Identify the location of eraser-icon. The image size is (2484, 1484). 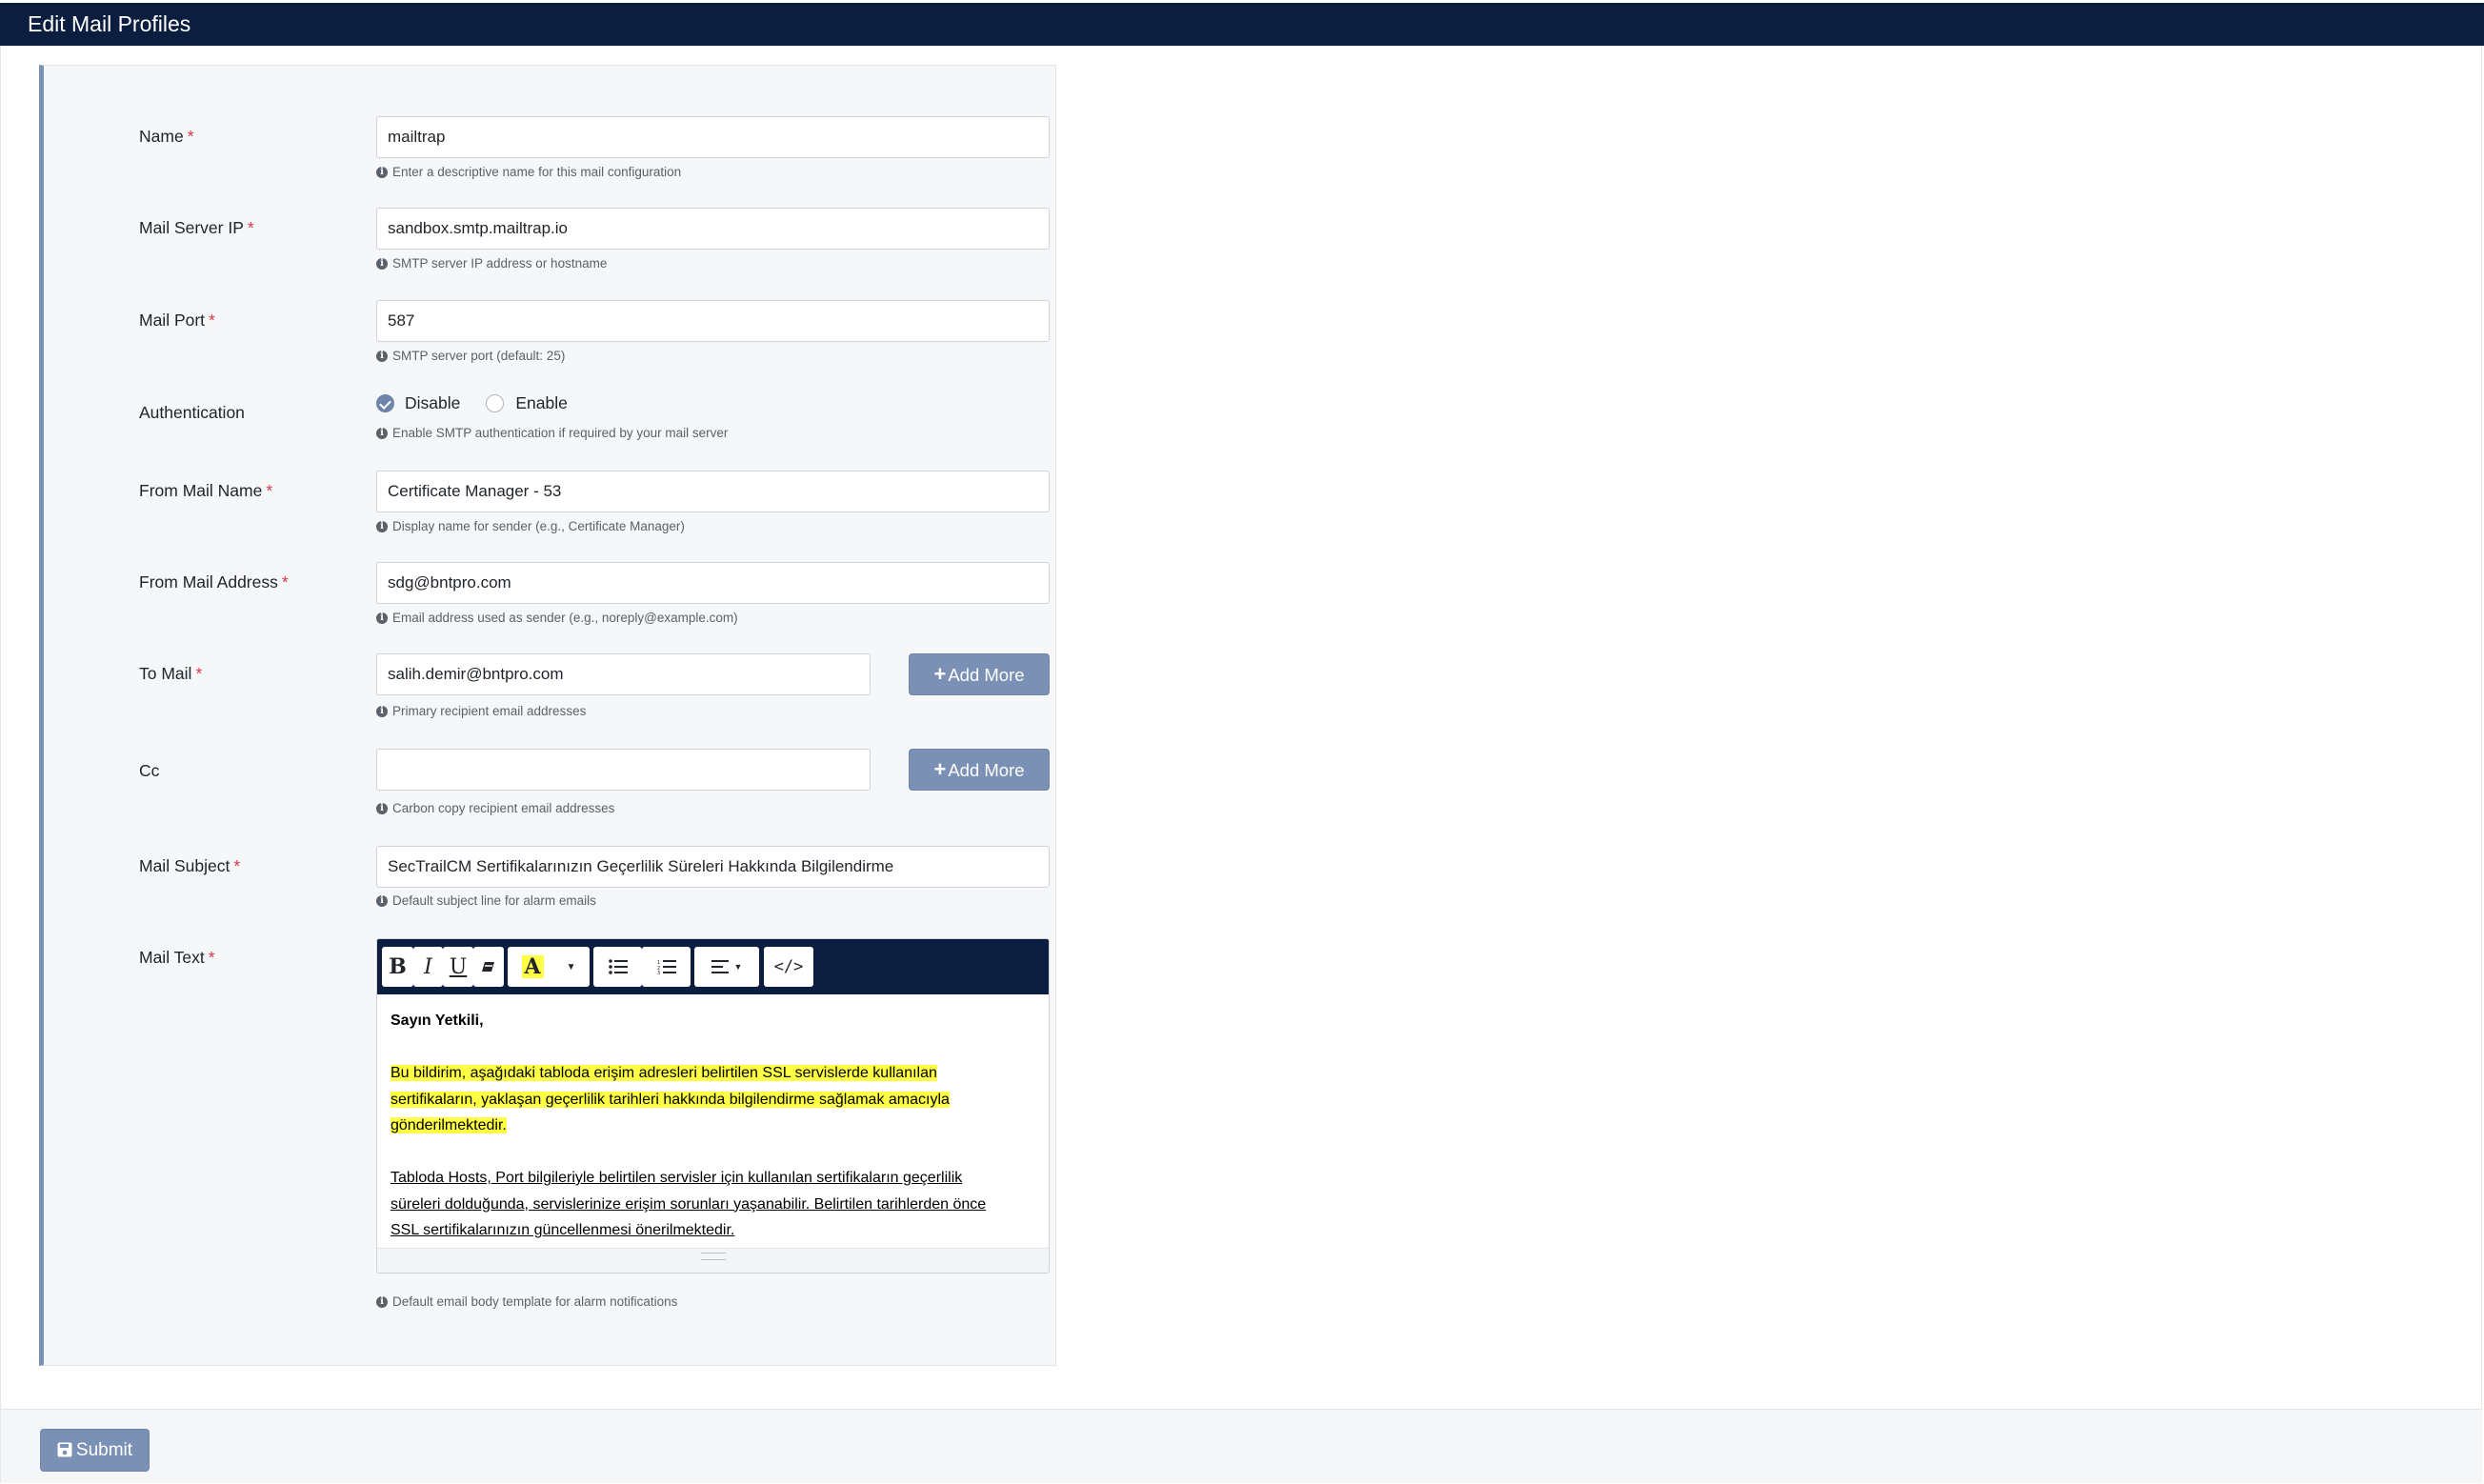
(488, 967).